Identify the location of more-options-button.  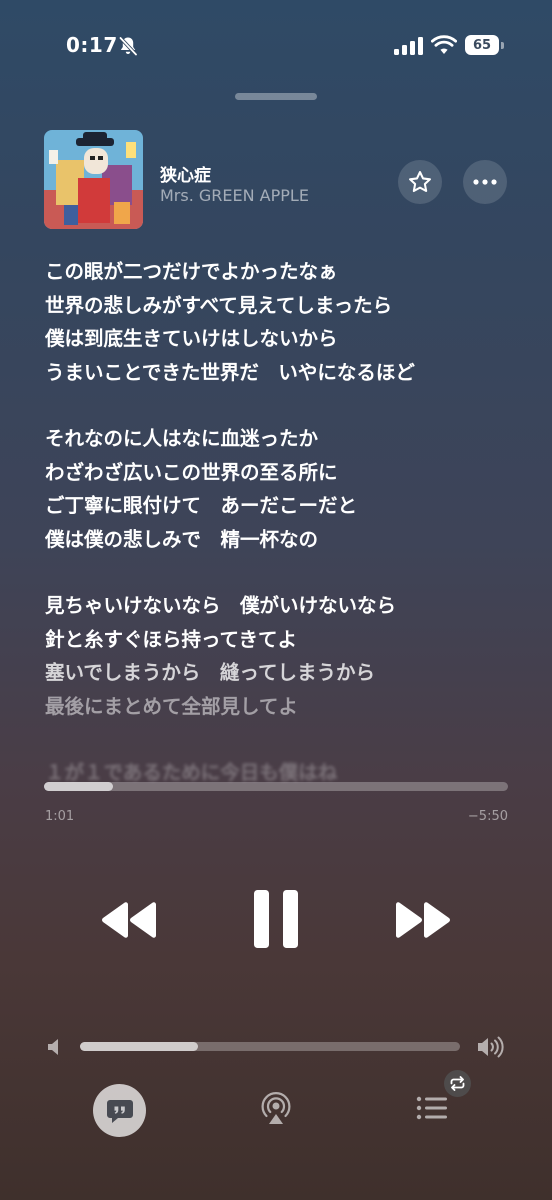
(485, 182).